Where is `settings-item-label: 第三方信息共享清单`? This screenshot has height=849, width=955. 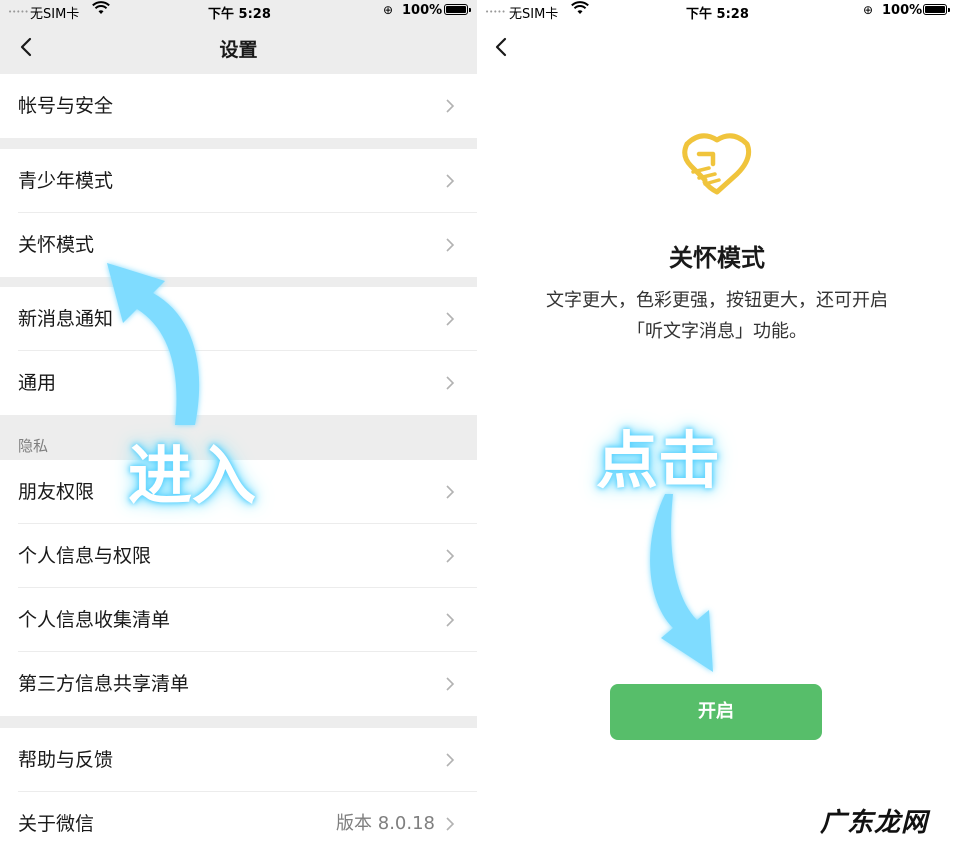
settings-item-label: 第三方信息共享清单 is located at coordinates (104, 684).